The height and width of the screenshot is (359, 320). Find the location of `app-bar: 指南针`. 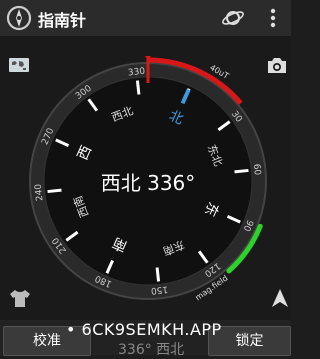

app-bar: 指南针 is located at coordinates (145, 18).